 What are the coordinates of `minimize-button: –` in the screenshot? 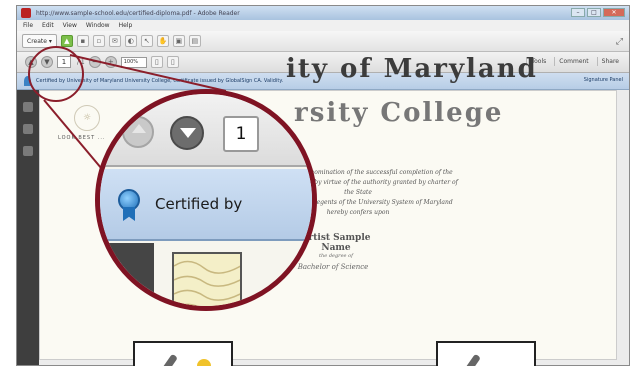 It's located at (578, 12).